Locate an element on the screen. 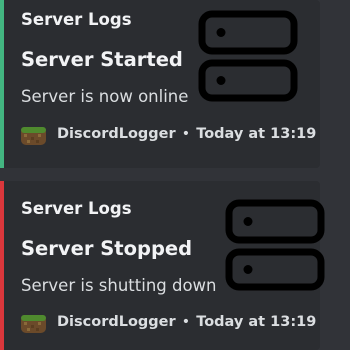 The height and width of the screenshot is (350, 350). embed-title: Server Stopped is located at coordinates (107, 248).